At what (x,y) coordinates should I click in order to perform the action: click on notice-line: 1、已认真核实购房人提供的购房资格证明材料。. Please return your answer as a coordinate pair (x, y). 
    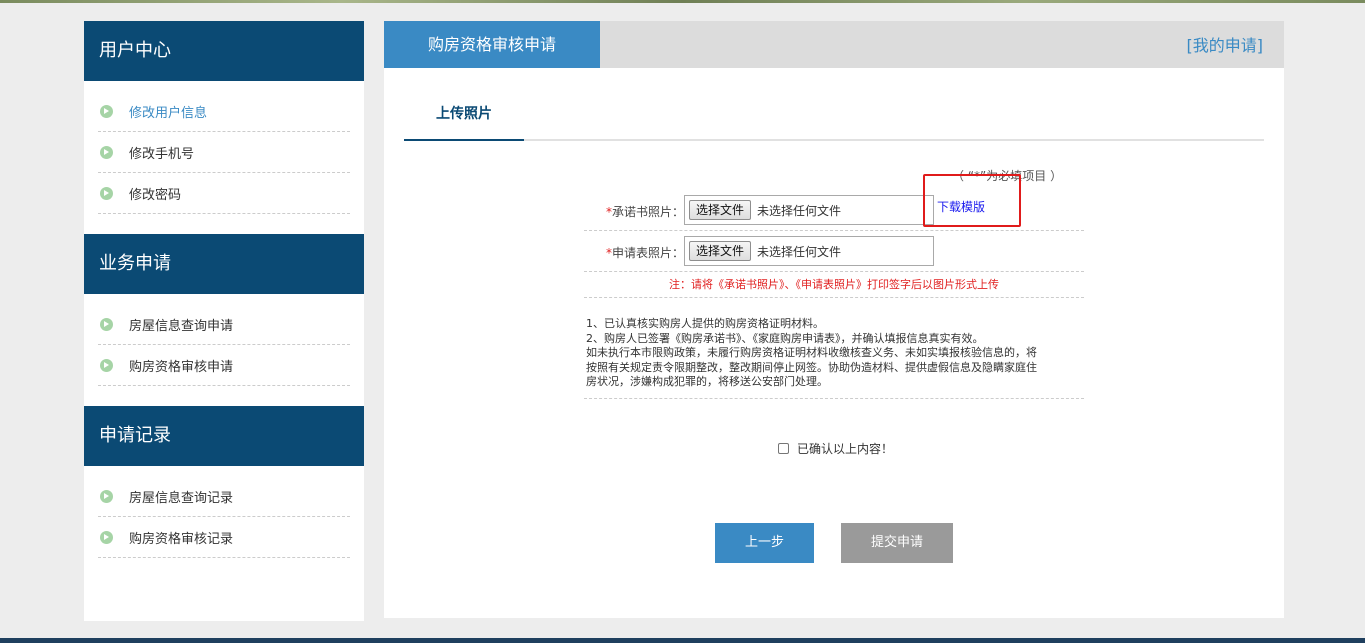
    Looking at the image, I should click on (705, 323).